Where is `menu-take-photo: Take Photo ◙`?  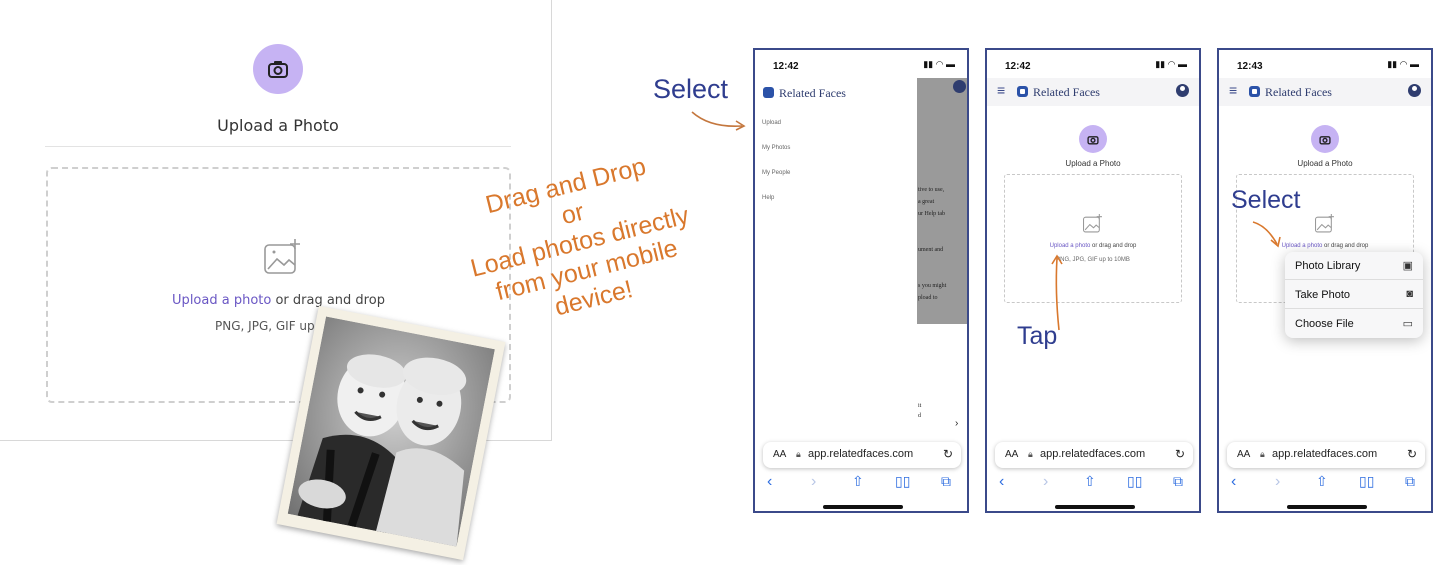 menu-take-photo: Take Photo ◙ is located at coordinates (1354, 295).